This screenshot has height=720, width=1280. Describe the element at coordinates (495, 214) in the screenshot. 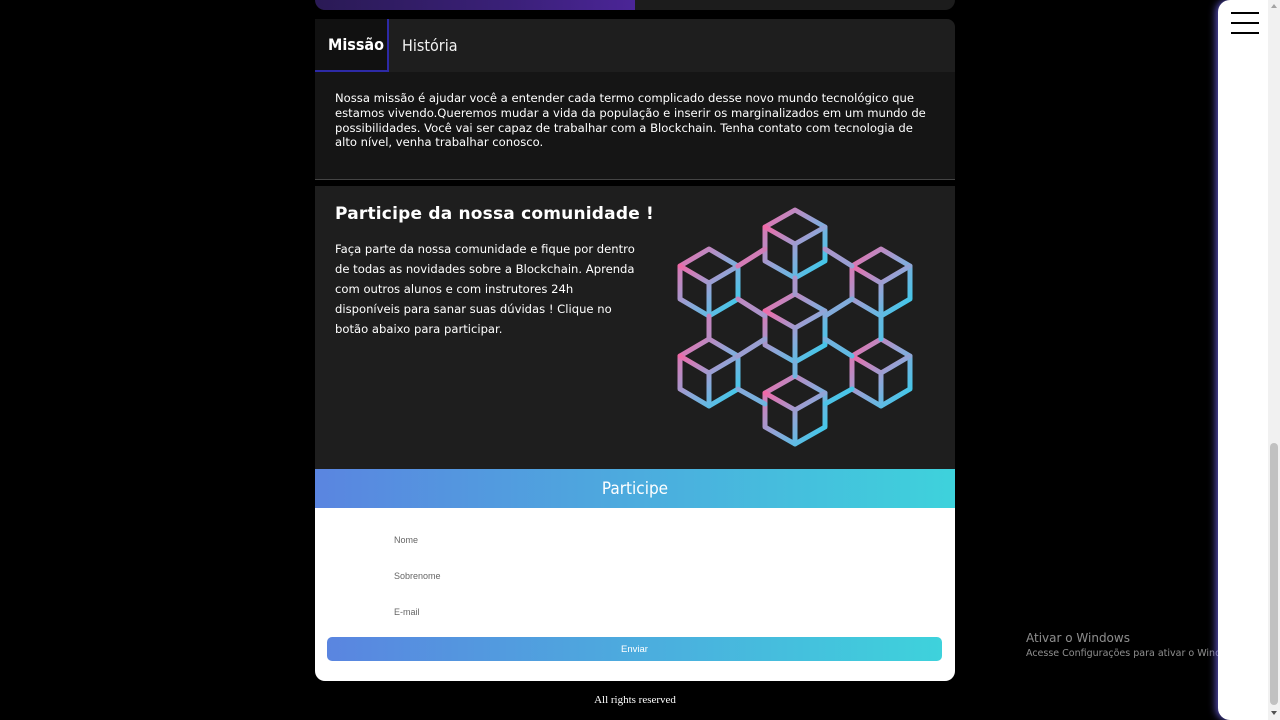

I see `community-title: Participe da nossa comunidade !` at that location.